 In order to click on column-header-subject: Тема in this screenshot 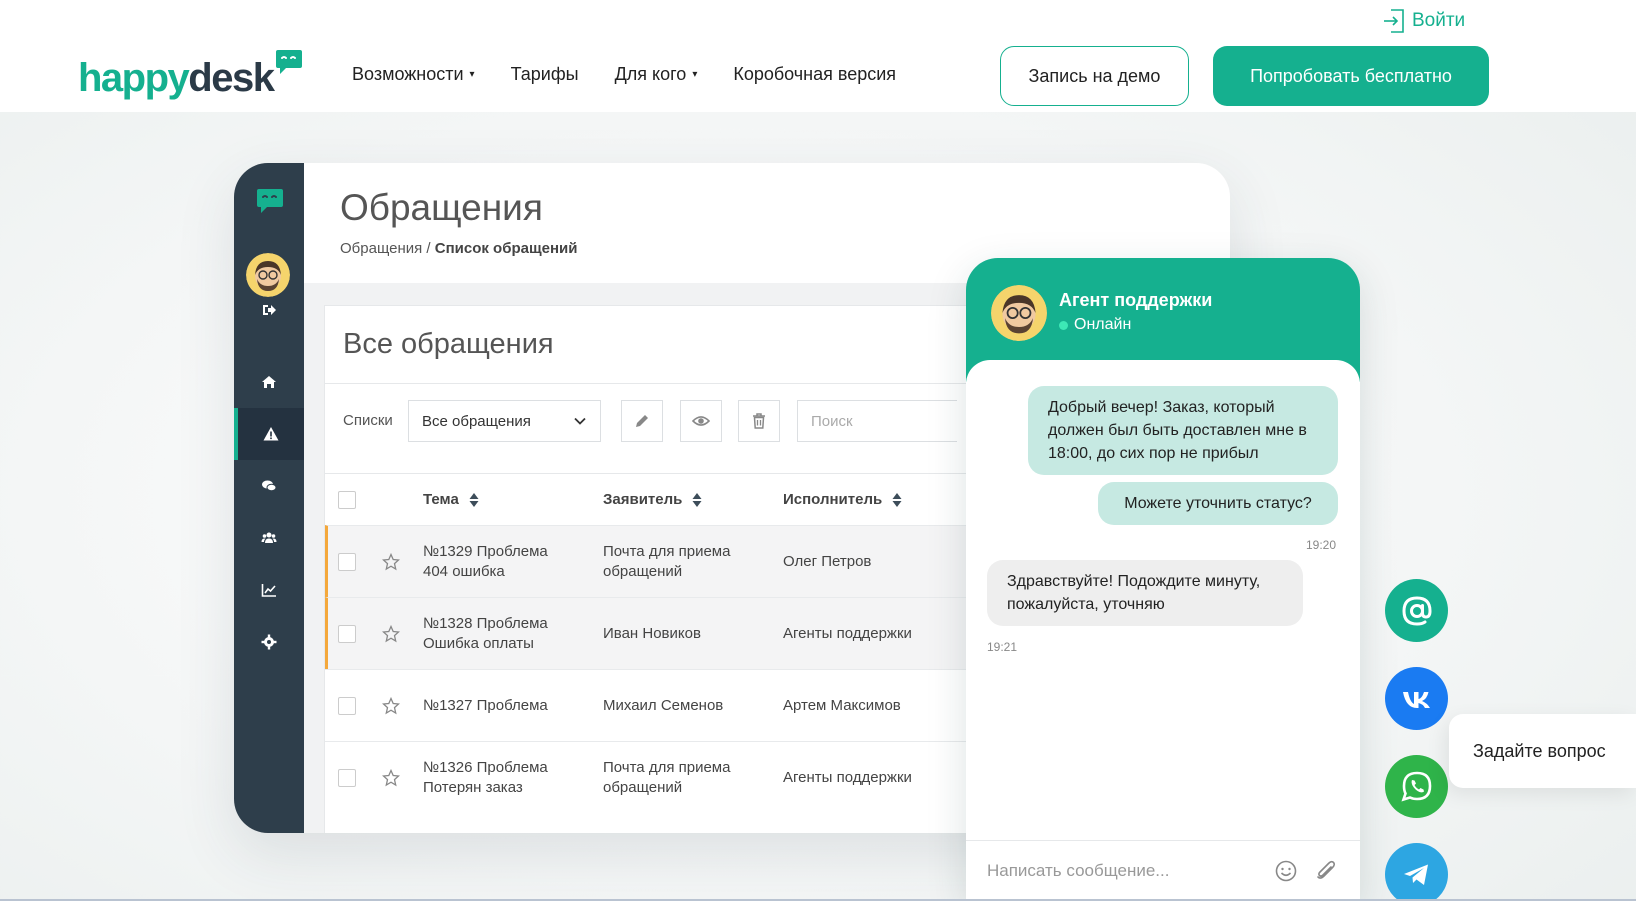, I will do `click(451, 499)`.